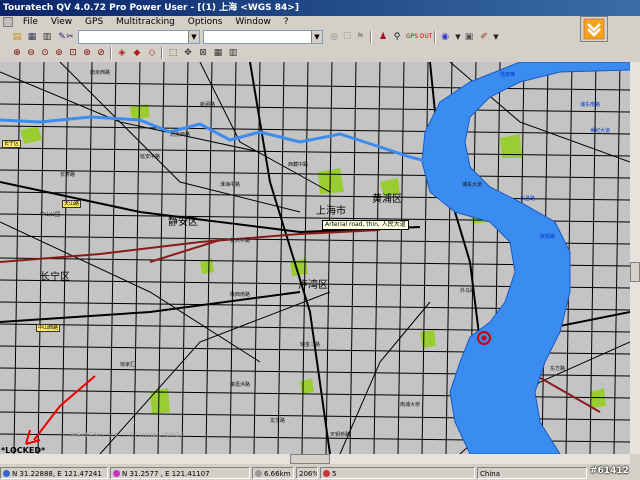 This screenshot has width=640, height=480. I want to click on gps-icon: GPS, so click(412, 37).